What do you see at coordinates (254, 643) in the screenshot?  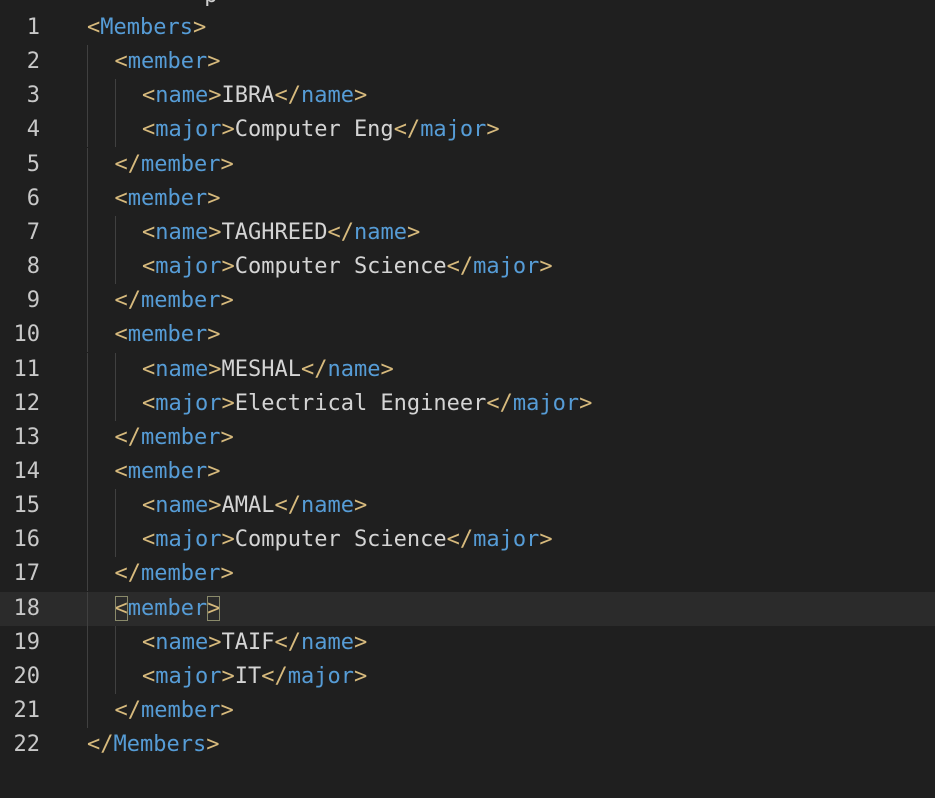 I see `code-text: <name>TAIF</name>` at bounding box center [254, 643].